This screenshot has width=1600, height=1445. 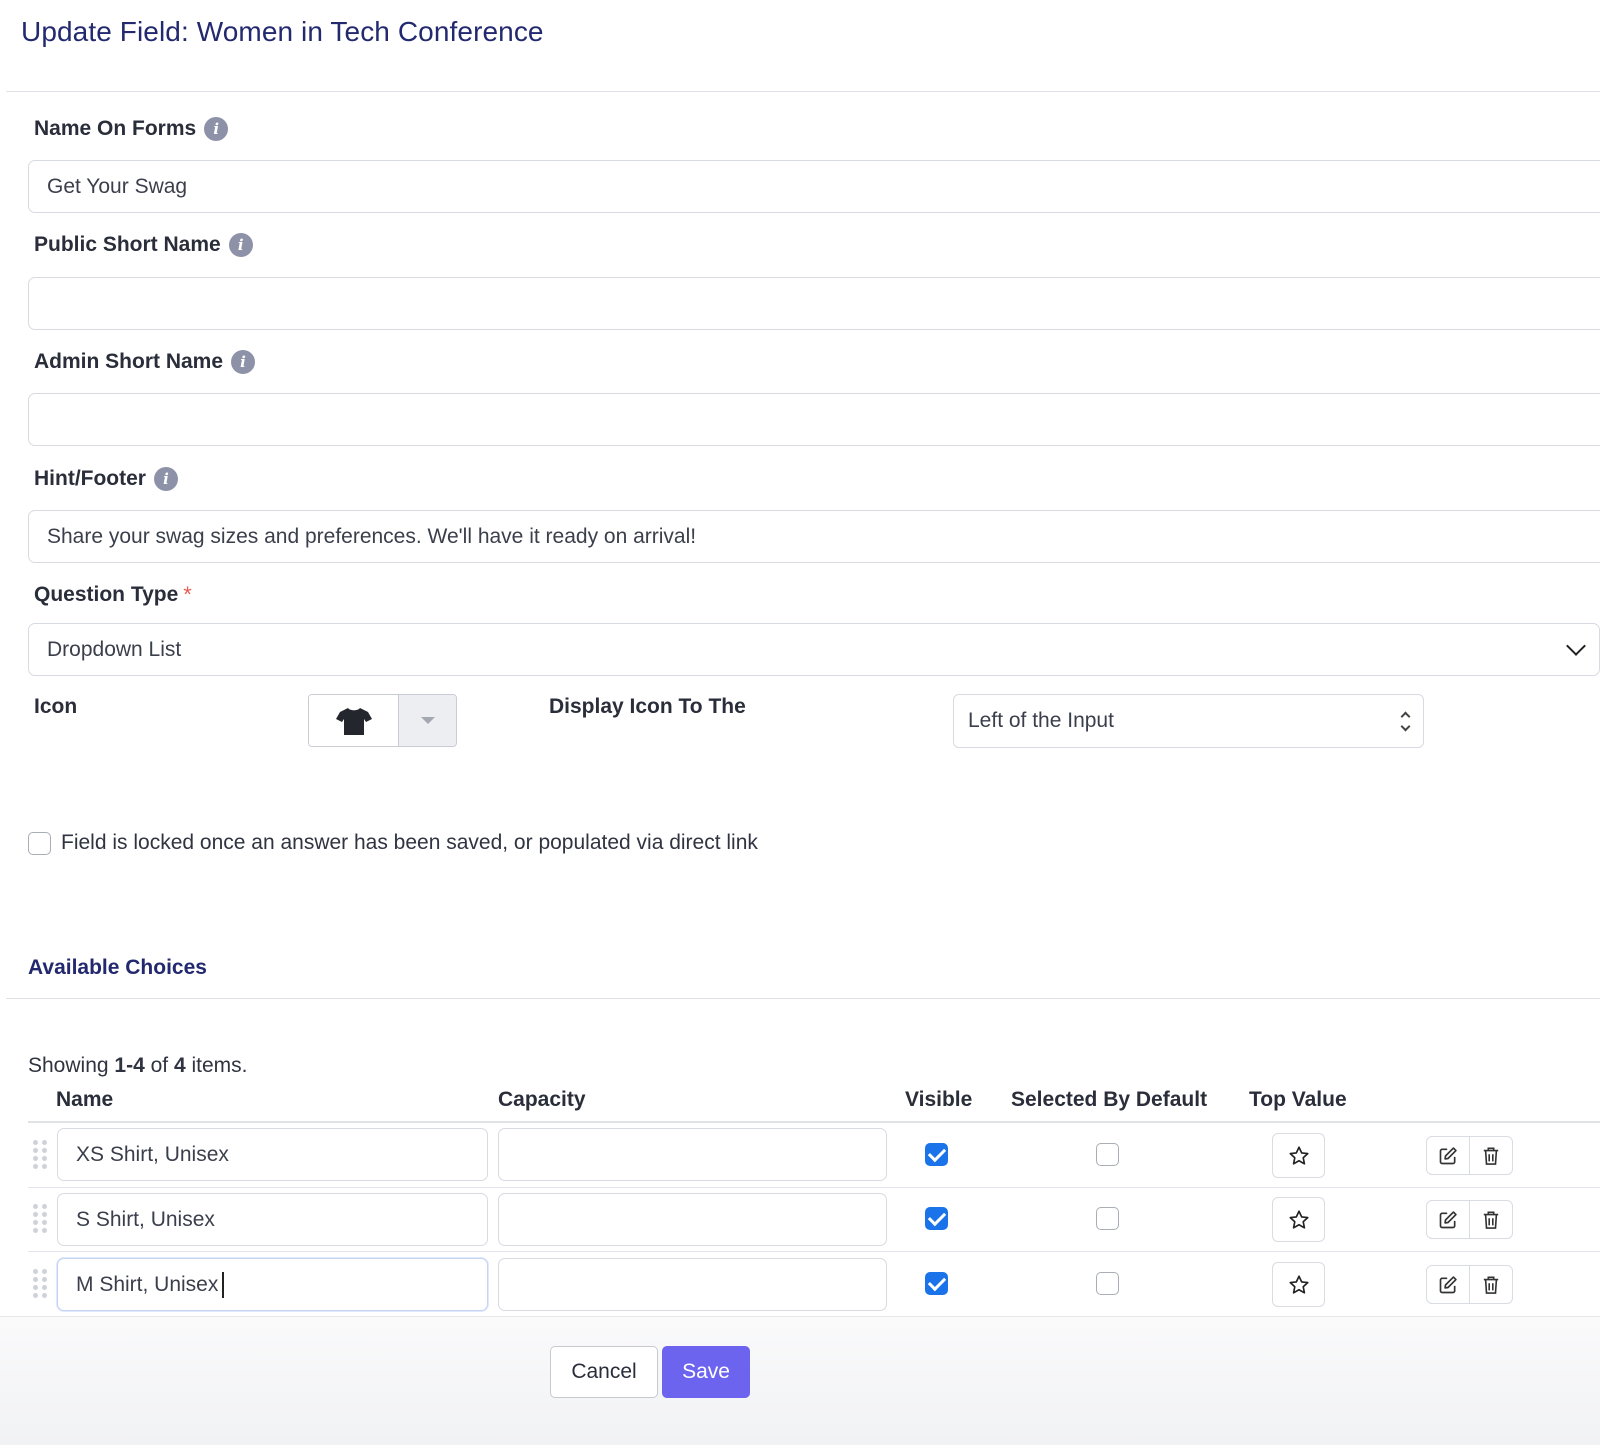 I want to click on public-short-name-label: Public Short Name i, so click(x=143, y=245).